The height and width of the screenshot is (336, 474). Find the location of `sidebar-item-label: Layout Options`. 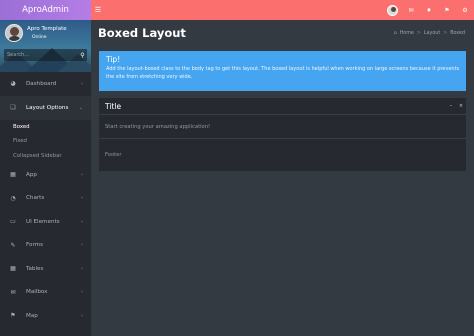

sidebar-item-label: Layout Options is located at coordinates (47, 107).